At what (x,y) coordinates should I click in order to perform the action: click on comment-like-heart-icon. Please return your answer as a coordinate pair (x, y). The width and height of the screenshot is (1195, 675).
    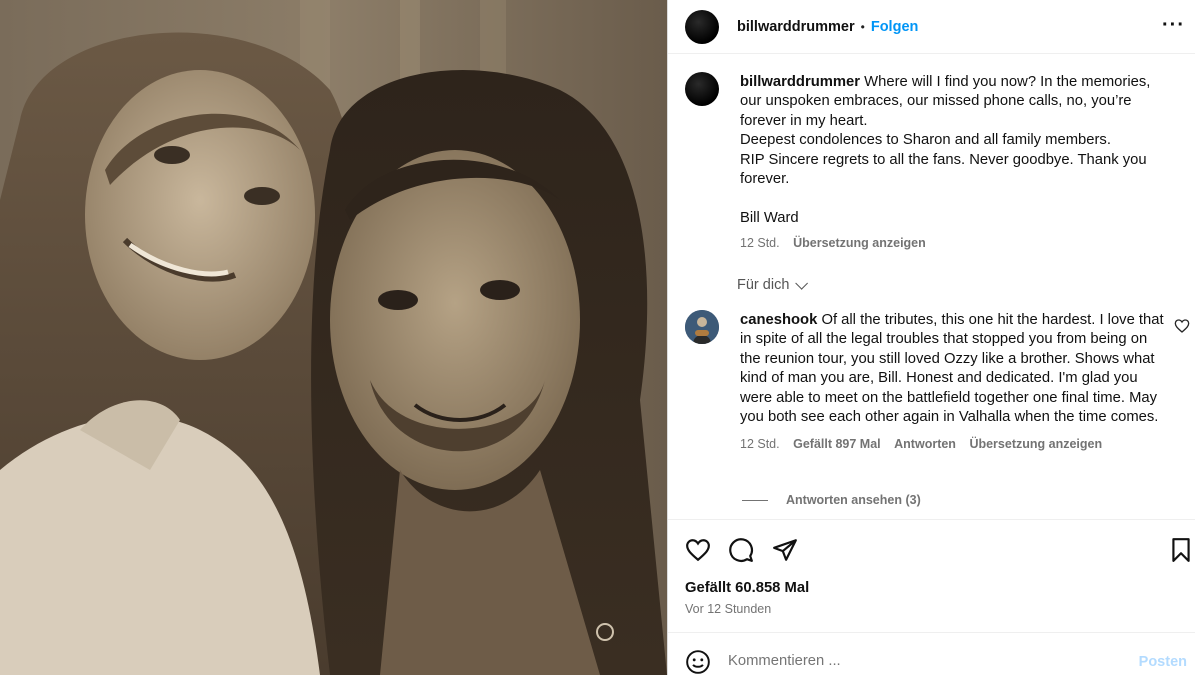
    Looking at the image, I should click on (1182, 326).